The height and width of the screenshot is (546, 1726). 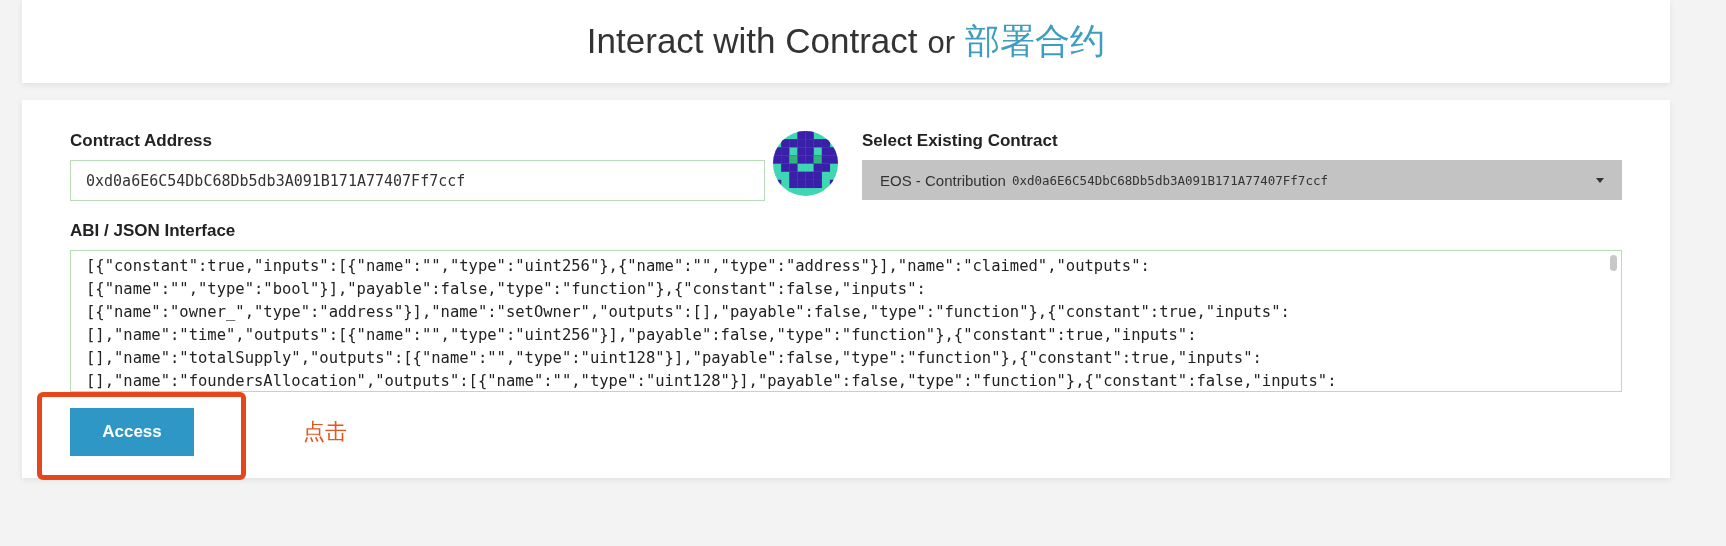 I want to click on address-input-field: 0xd0a6E6C54DbC68Db5db3A091B171A77407Ff7ccf, so click(x=417, y=180).